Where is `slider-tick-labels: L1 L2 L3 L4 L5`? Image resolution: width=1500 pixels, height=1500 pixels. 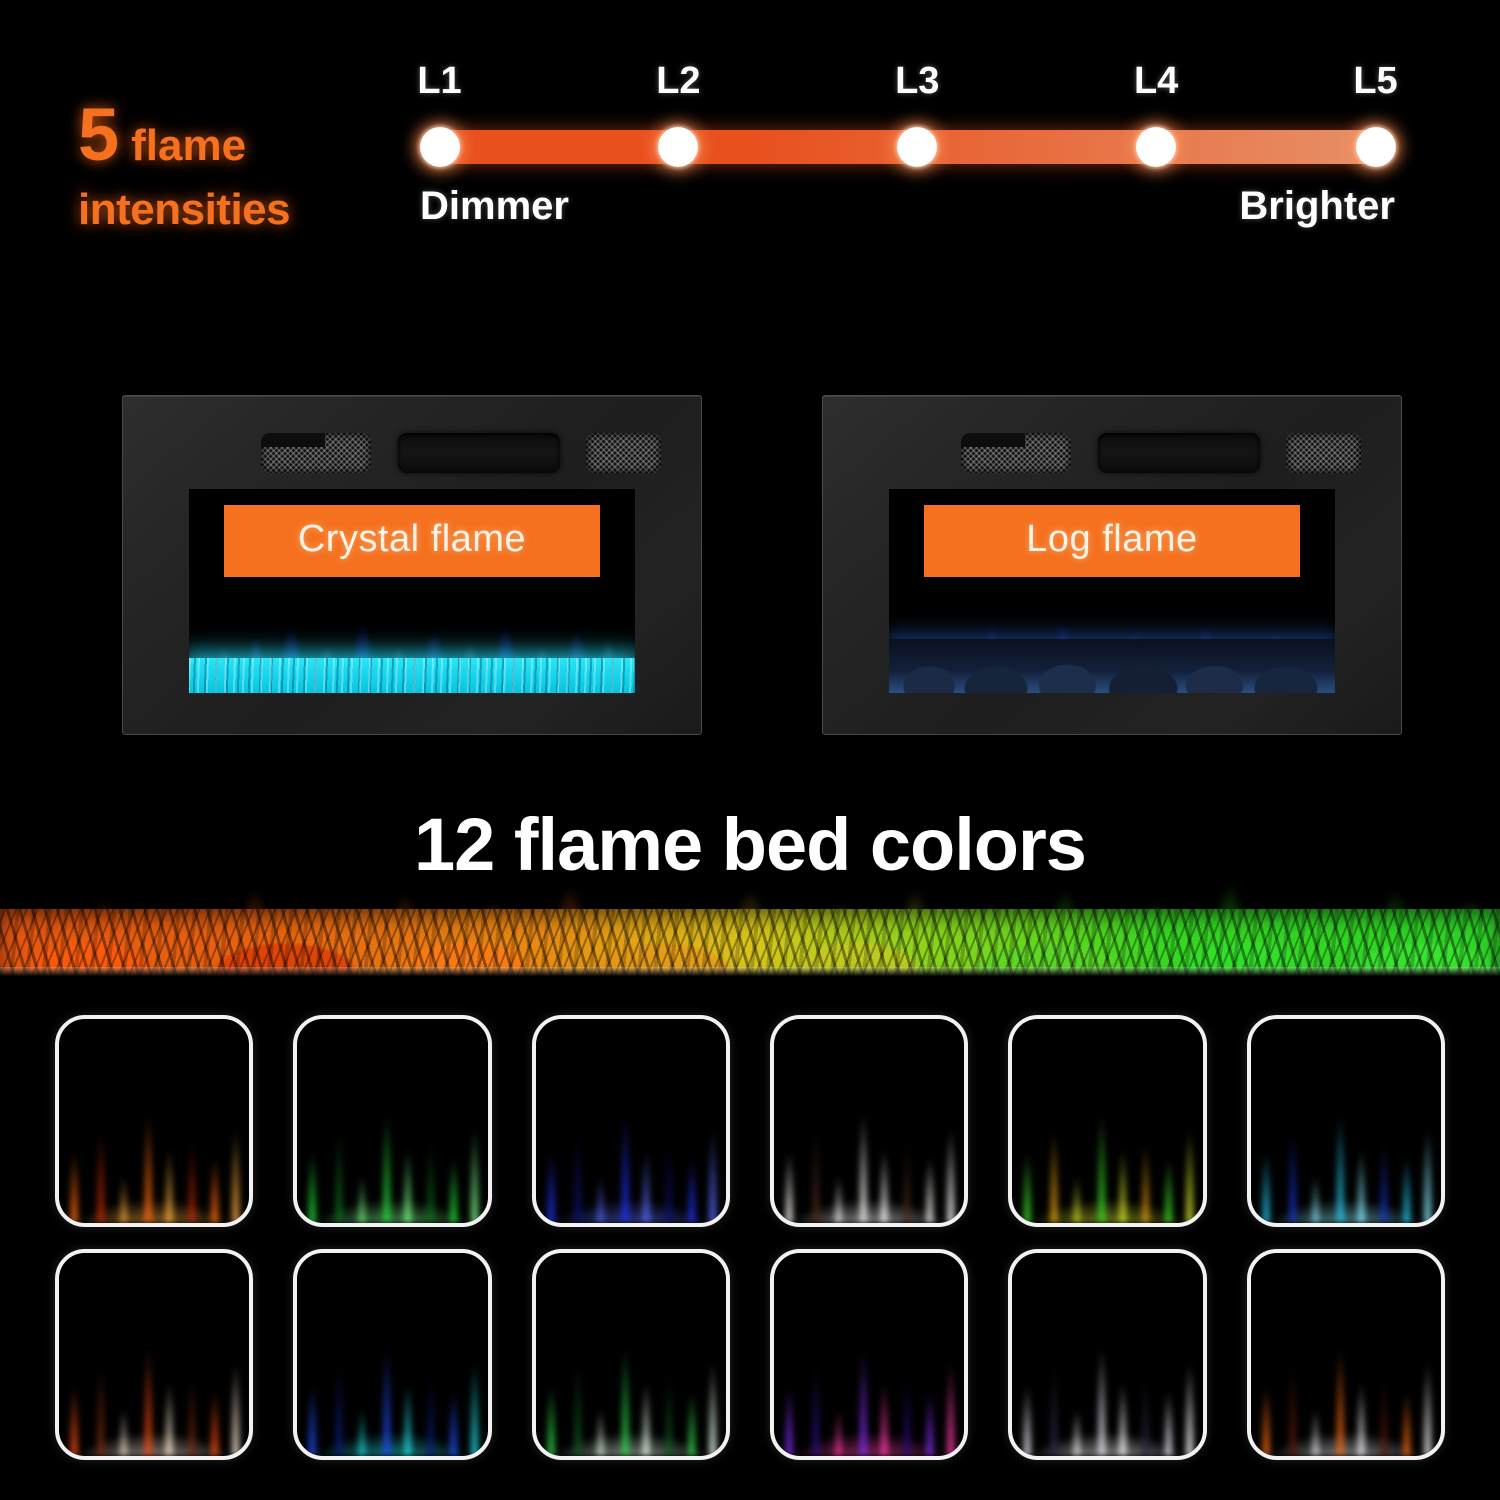 slider-tick-labels: L1 L2 L3 L4 L5 is located at coordinates (907, 86).